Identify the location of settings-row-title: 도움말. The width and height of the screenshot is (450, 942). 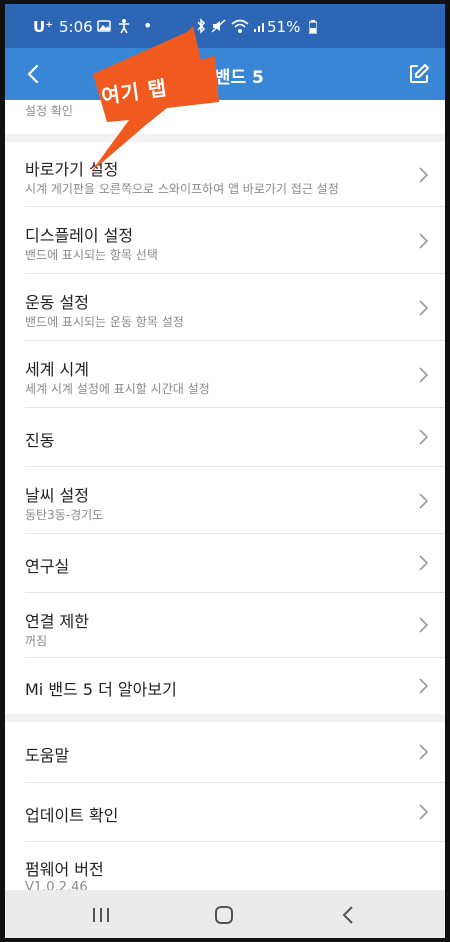
(47, 755).